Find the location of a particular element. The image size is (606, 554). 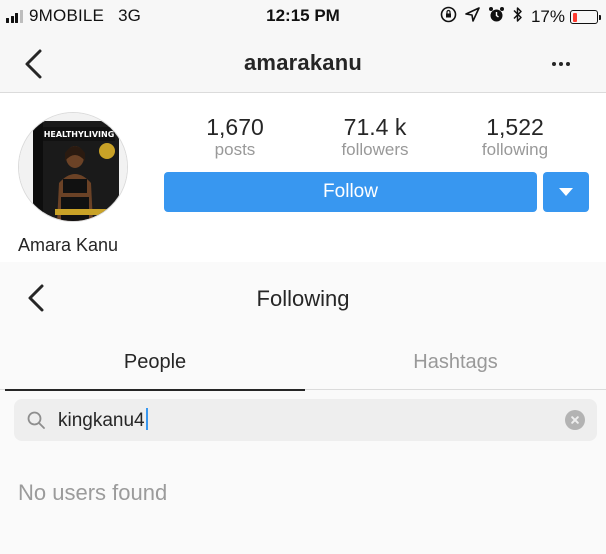

following-stat: 1,522 following is located at coordinates (515, 137).